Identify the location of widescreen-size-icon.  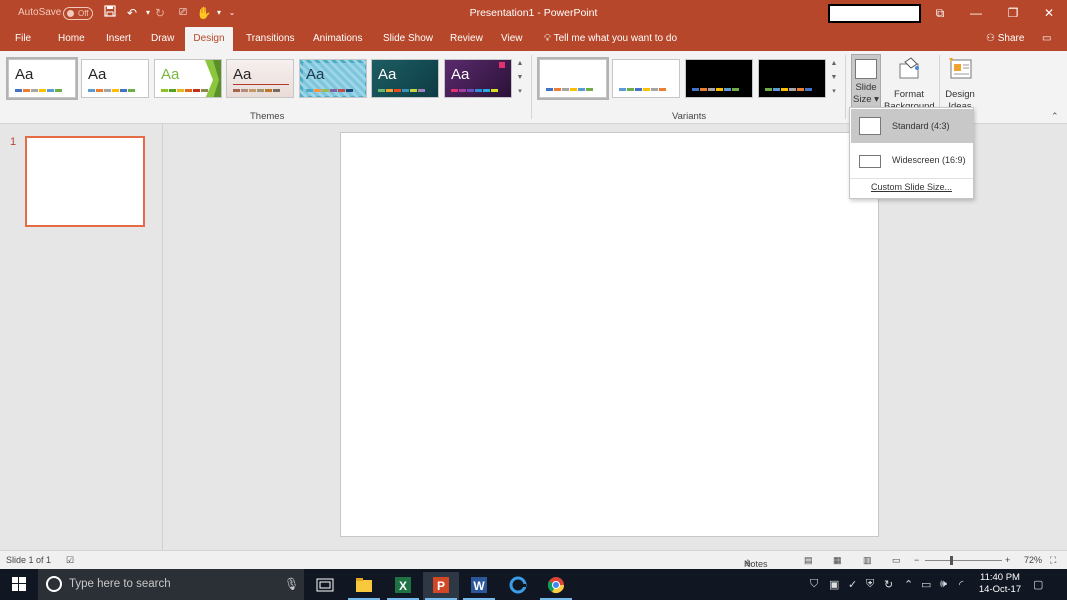
(870, 161).